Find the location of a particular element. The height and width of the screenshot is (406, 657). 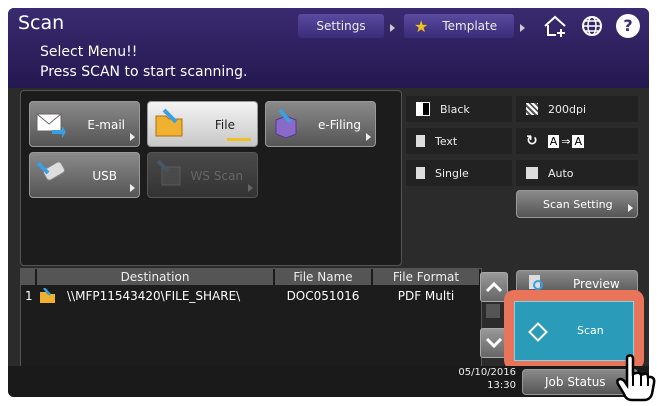

size-icon is located at coordinates (532, 173).